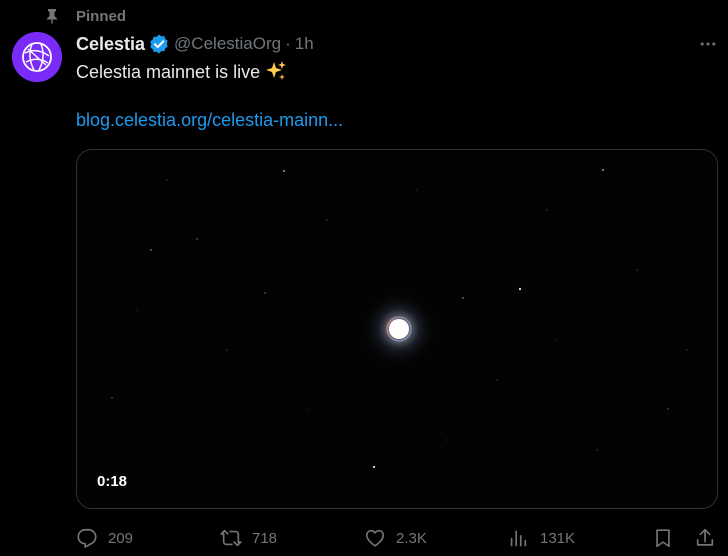  I want to click on bookmark-button, so click(663, 538).